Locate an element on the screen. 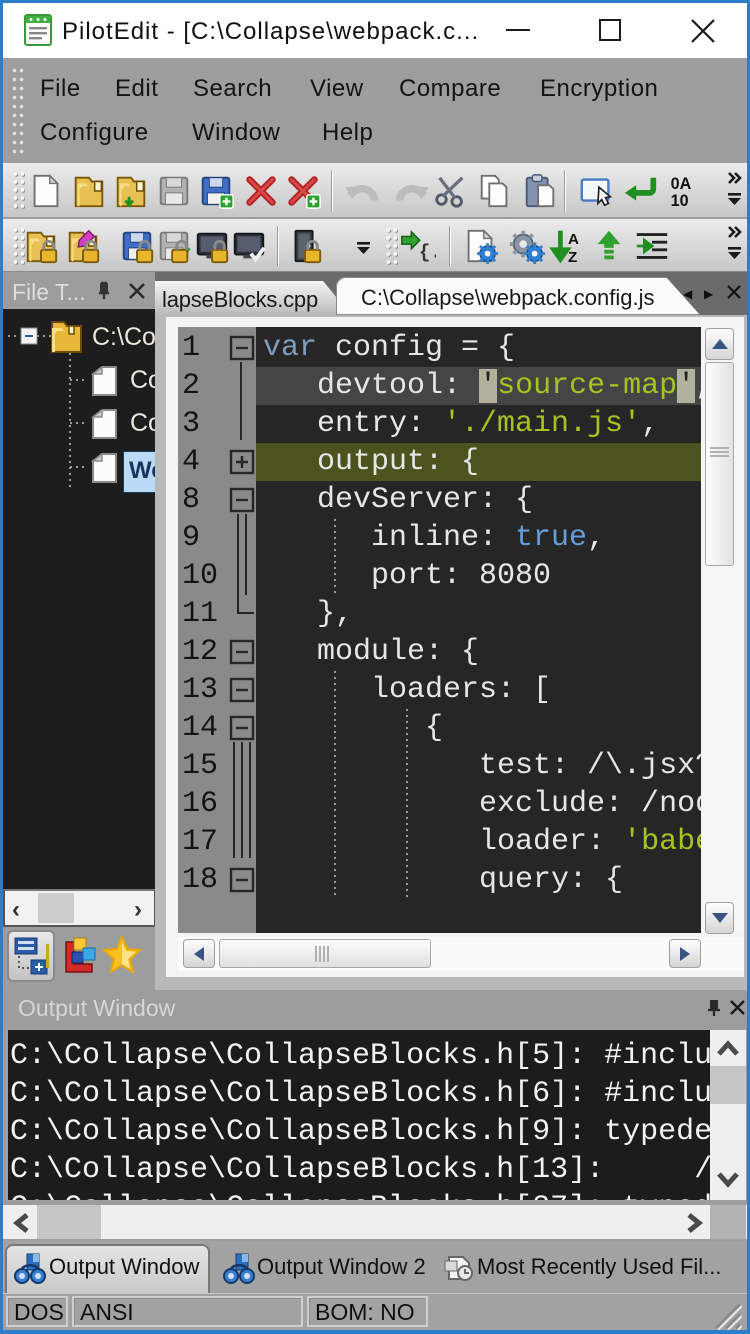 This screenshot has width=750, height=1334. svg-text: A is located at coordinates (573, 239).